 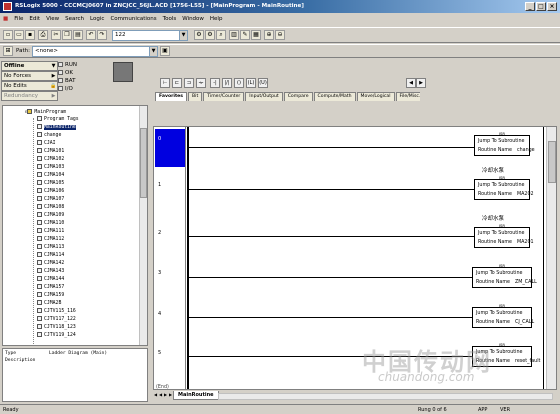 I want to click on tree-item-cjma2b: CJMA2B, so click(x=49, y=304).